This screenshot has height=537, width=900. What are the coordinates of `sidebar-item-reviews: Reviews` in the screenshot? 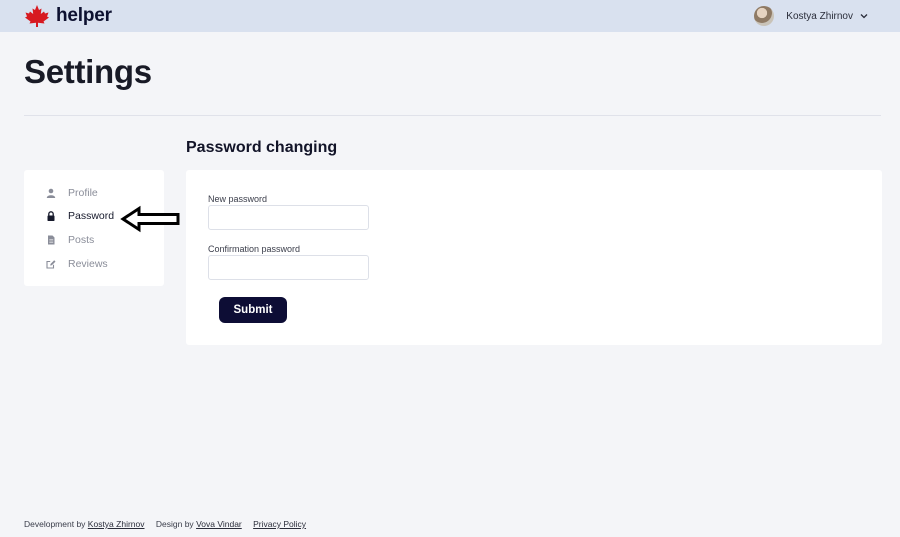 It's located at (77, 264).